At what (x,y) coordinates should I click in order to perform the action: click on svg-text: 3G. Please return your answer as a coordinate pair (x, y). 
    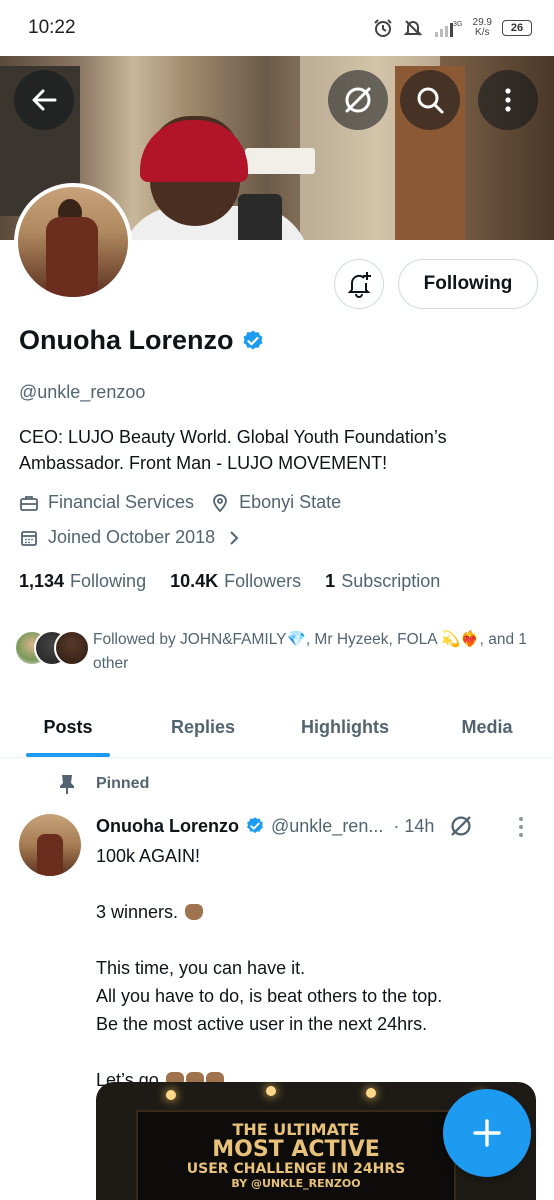
    Looking at the image, I should click on (457, 24).